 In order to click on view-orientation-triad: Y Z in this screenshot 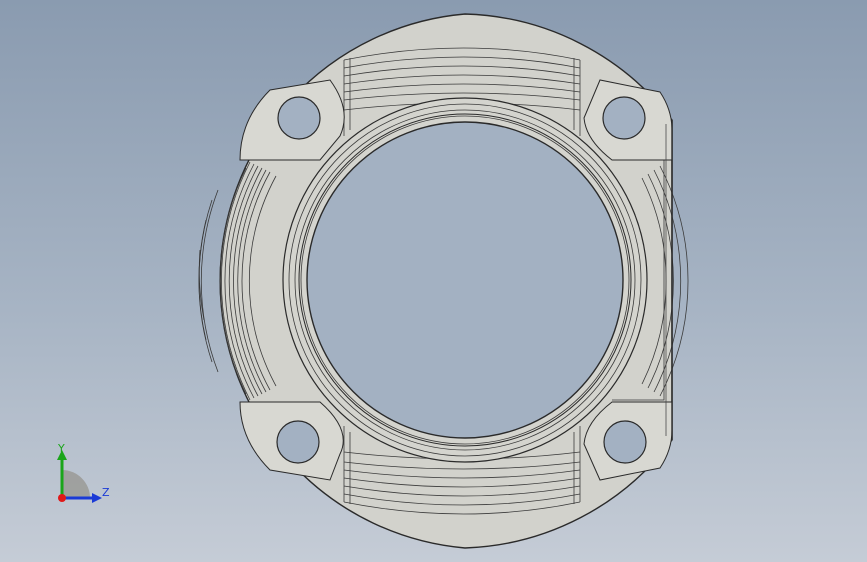, I will do `click(83, 475)`.